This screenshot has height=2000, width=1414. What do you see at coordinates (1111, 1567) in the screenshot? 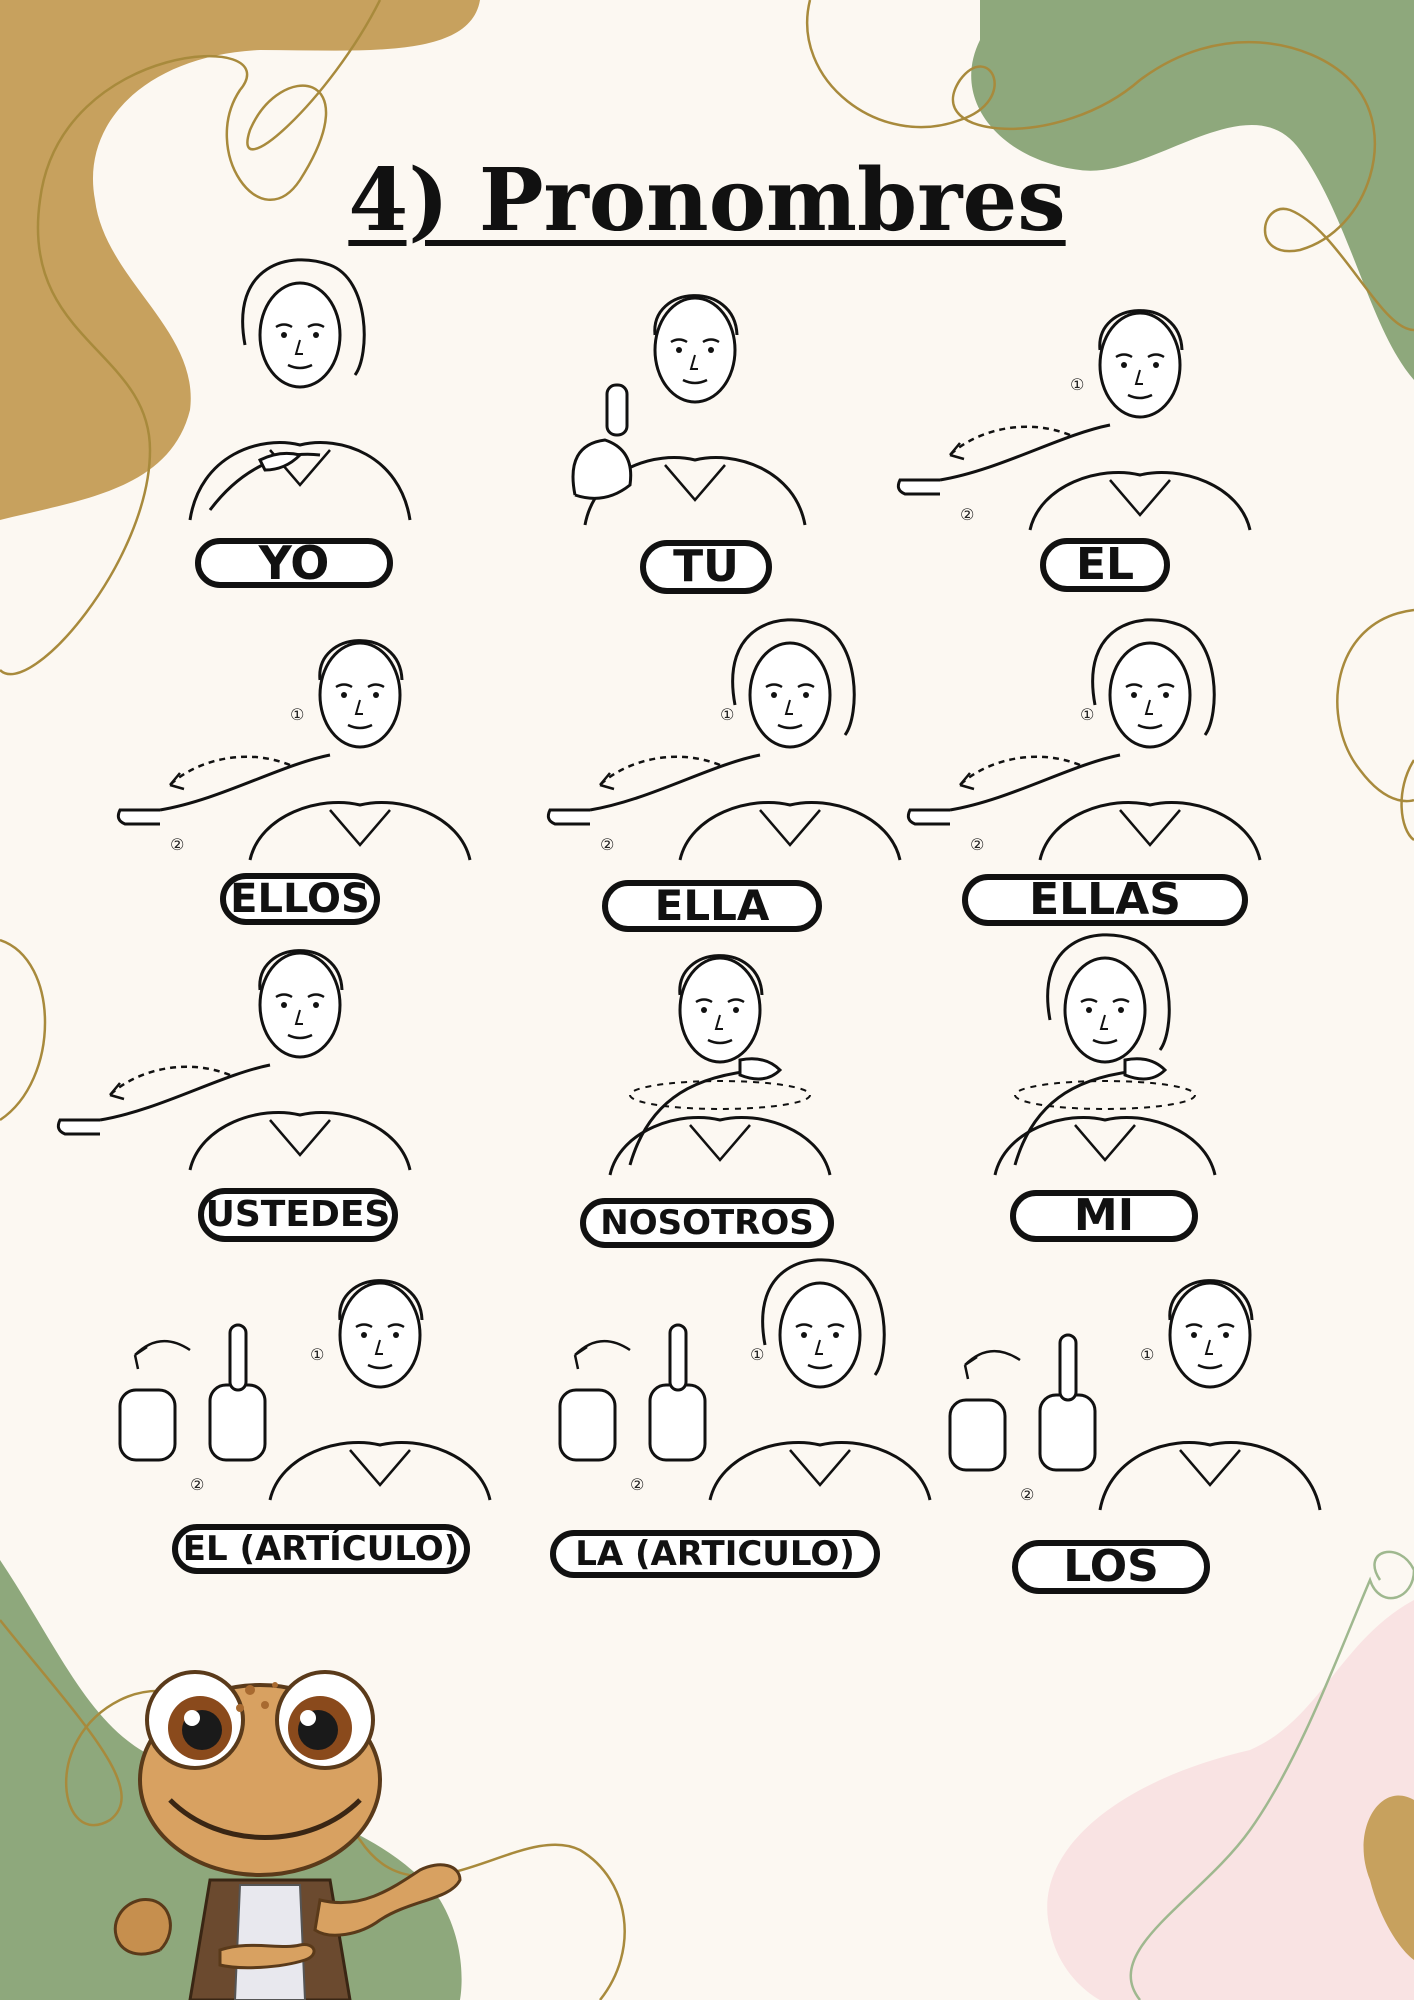
I see `sign-label: LOS` at bounding box center [1111, 1567].